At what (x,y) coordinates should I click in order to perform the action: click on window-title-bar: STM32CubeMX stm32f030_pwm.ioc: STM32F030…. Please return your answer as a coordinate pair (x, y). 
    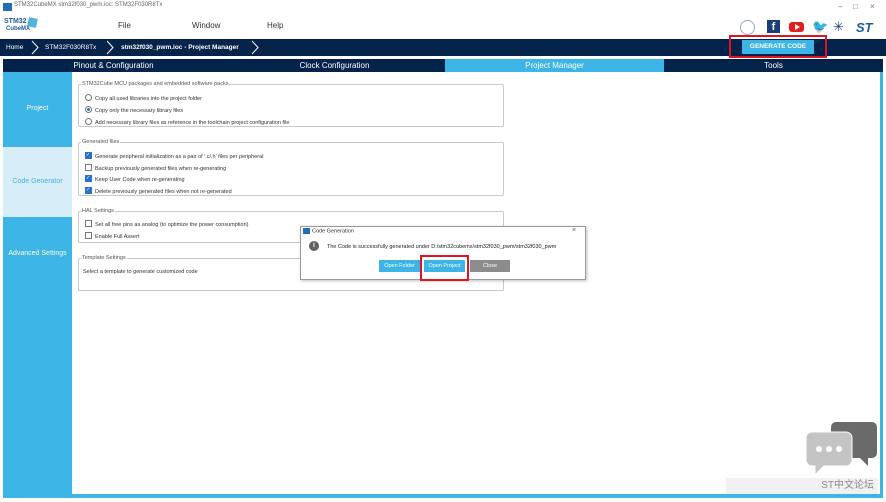
    Looking at the image, I should click on (443, 7).